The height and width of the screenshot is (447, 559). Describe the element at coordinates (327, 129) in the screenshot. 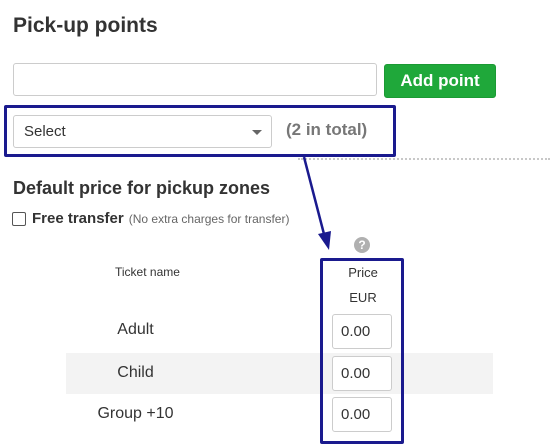

I see `pickup-count-text: (2 in total)` at that location.